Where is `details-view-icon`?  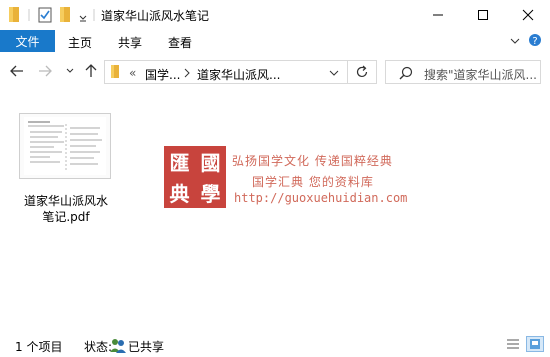 details-view-icon is located at coordinates (513, 344).